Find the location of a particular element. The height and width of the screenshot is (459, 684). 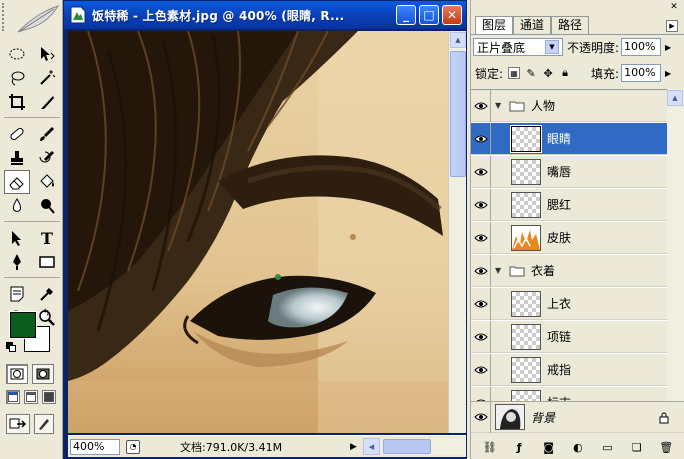

full-screen-button is located at coordinates (49, 397).